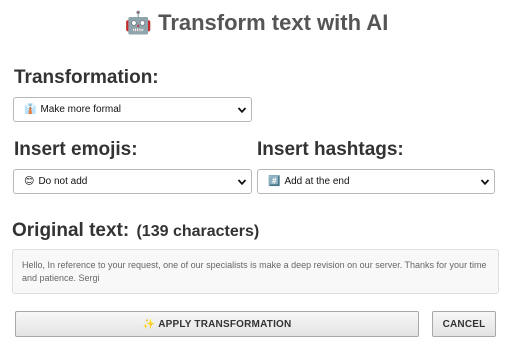 This screenshot has height=347, width=513. I want to click on emojis-selected-value: Do not add, so click(63, 181).